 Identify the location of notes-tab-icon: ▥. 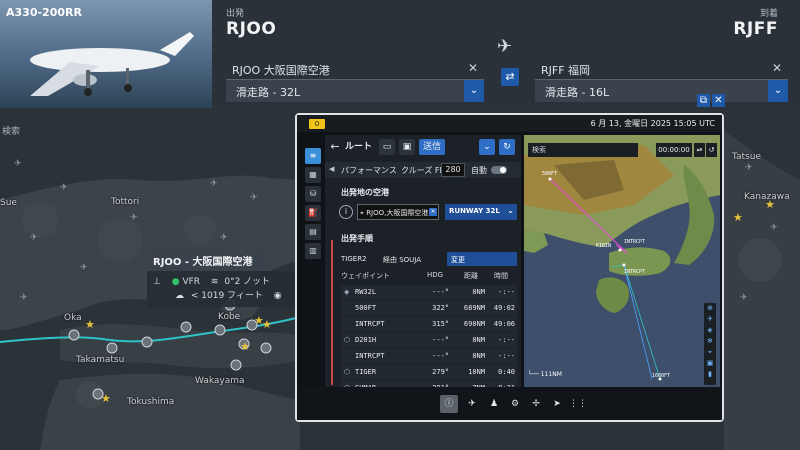
(313, 251).